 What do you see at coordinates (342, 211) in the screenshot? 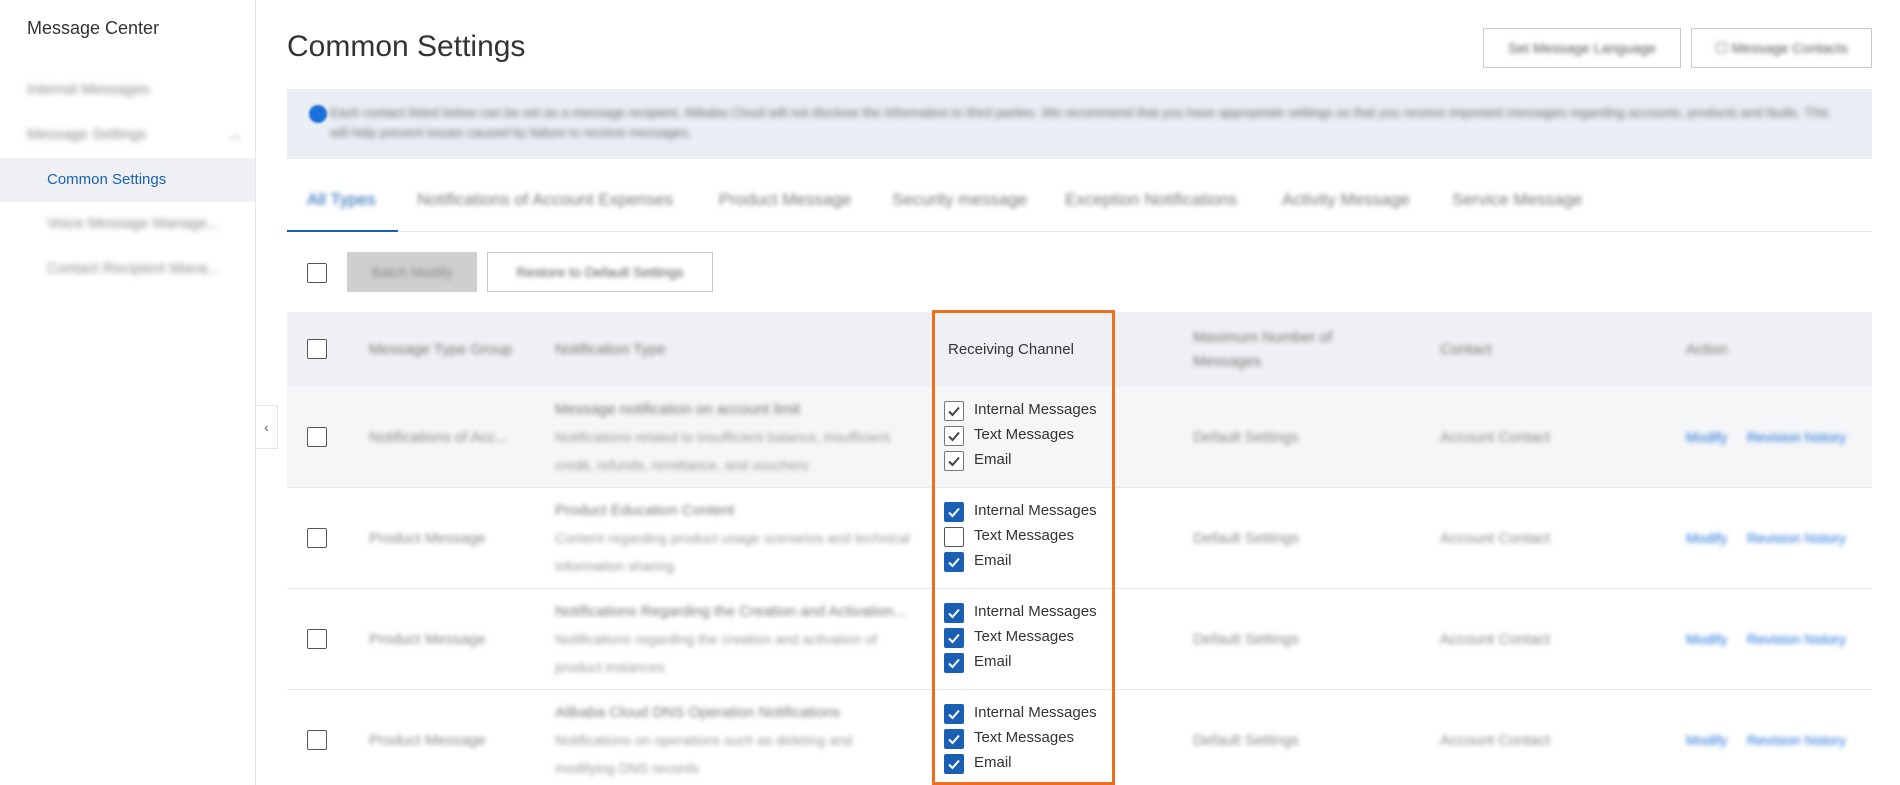
I see `tab-all-types: All Types` at bounding box center [342, 211].